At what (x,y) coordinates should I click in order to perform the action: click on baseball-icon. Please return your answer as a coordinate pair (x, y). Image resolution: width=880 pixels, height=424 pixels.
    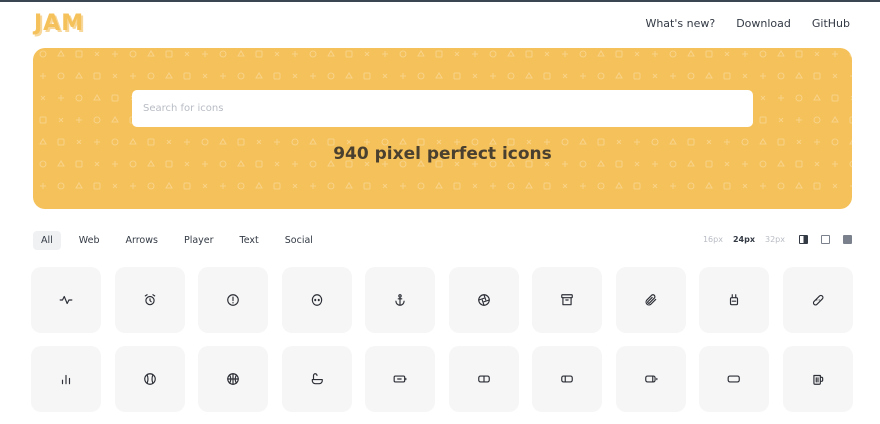
    Looking at the image, I should click on (149, 379).